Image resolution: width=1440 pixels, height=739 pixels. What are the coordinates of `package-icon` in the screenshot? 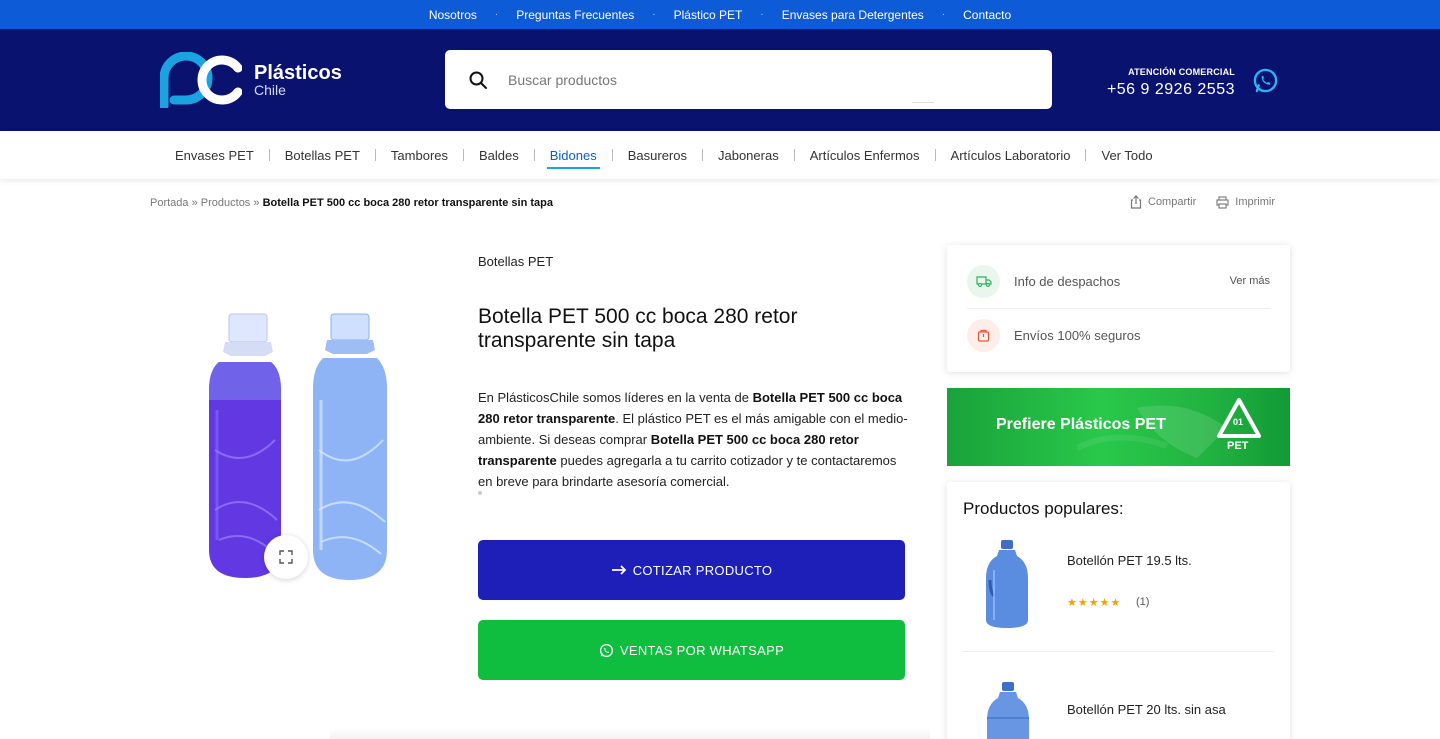 It's located at (983, 335).